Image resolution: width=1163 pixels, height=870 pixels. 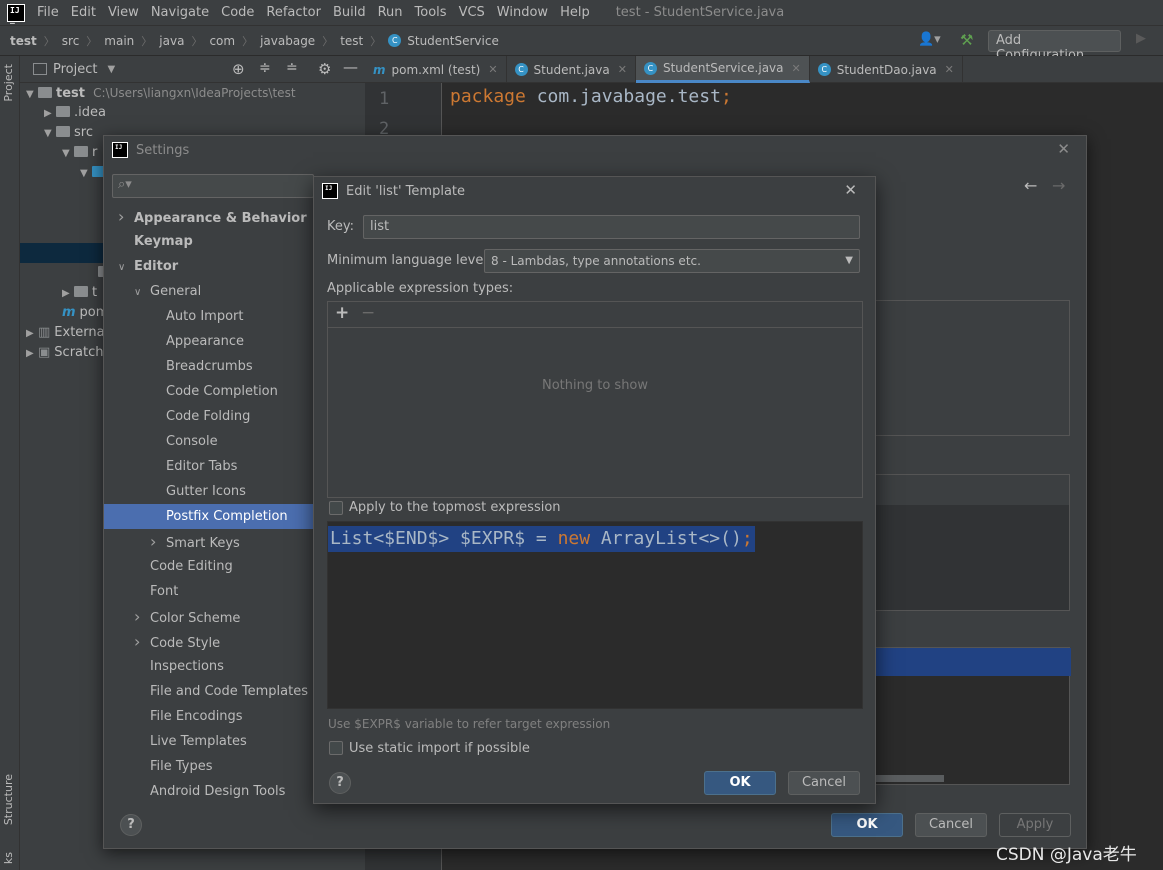 What do you see at coordinates (238, 69) in the screenshot?
I see `locate-icon: ⊕` at bounding box center [238, 69].